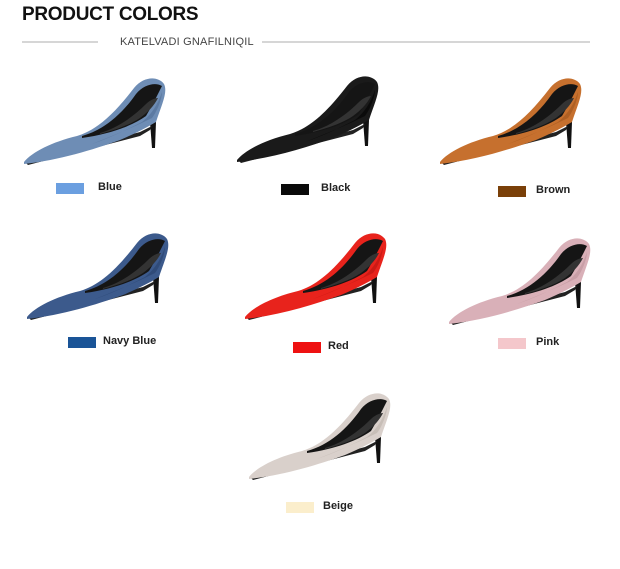 Image resolution: width=620 pixels, height=569 pixels. What do you see at coordinates (338, 506) in the screenshot?
I see `color-label-beige: Beige` at bounding box center [338, 506].